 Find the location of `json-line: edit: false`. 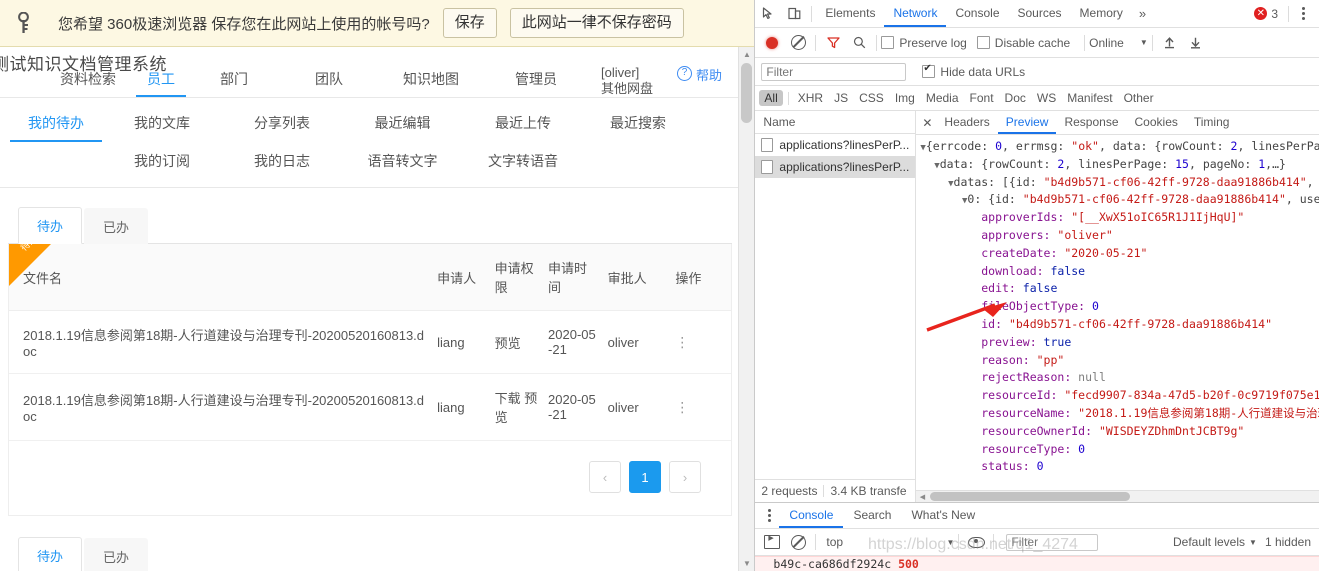

json-line: edit: false is located at coordinates (1119, 290).